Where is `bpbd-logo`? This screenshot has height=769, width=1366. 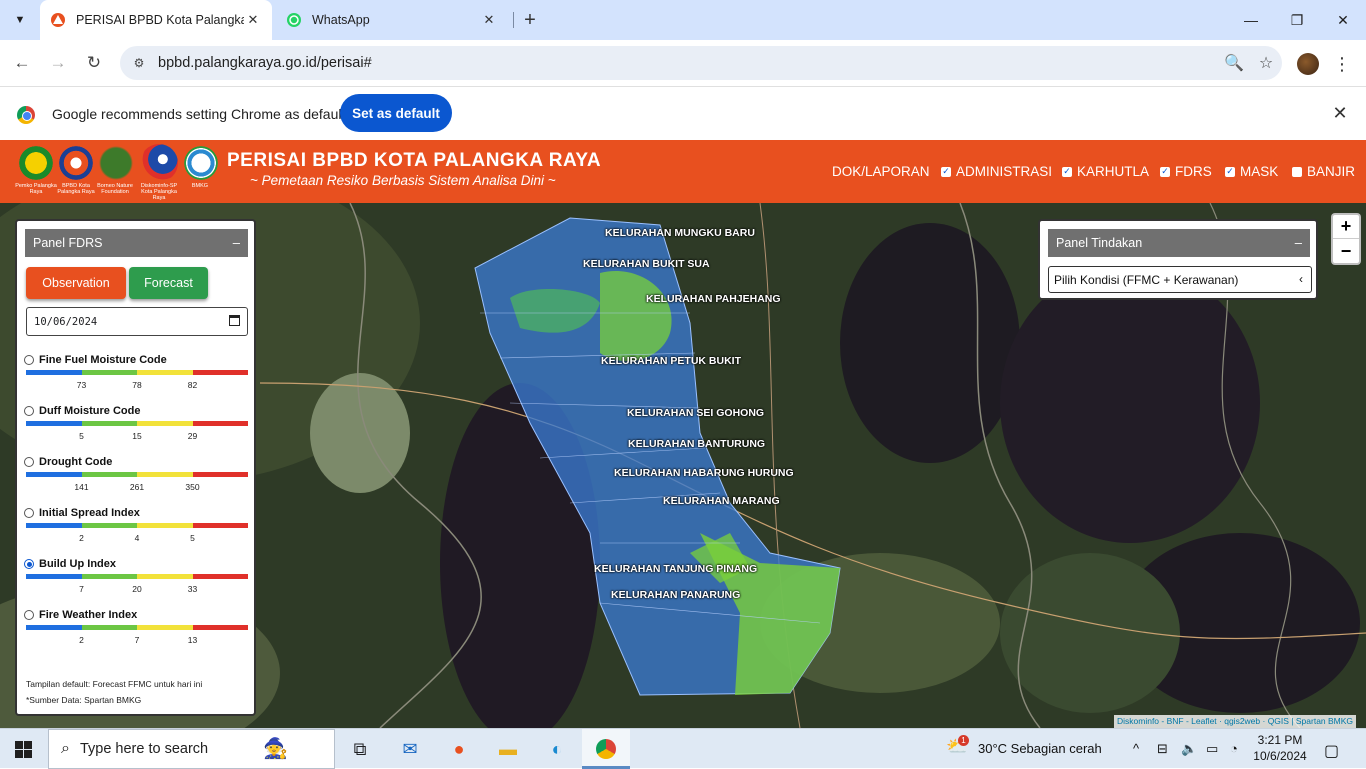
bpbd-logo is located at coordinates (76, 163).